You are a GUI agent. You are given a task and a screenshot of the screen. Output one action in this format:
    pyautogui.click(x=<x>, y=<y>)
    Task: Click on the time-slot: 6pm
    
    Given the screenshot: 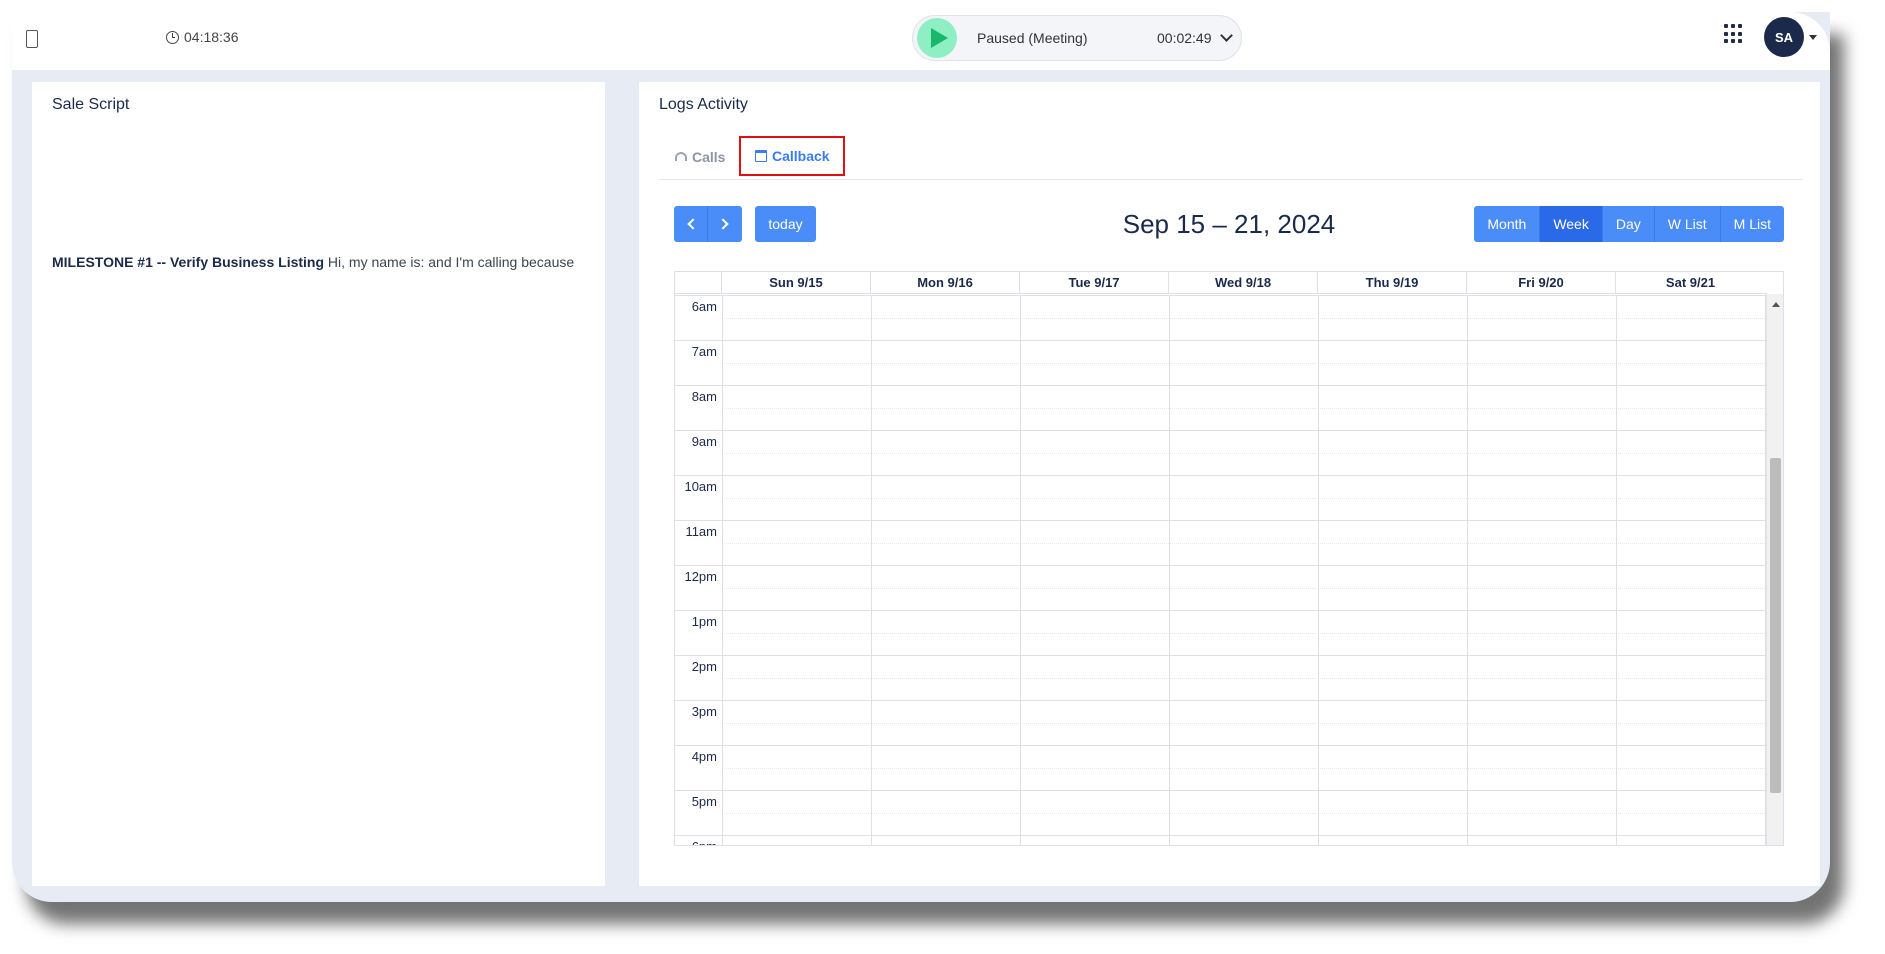 What is the action you would take?
    pyautogui.click(x=1221, y=840)
    